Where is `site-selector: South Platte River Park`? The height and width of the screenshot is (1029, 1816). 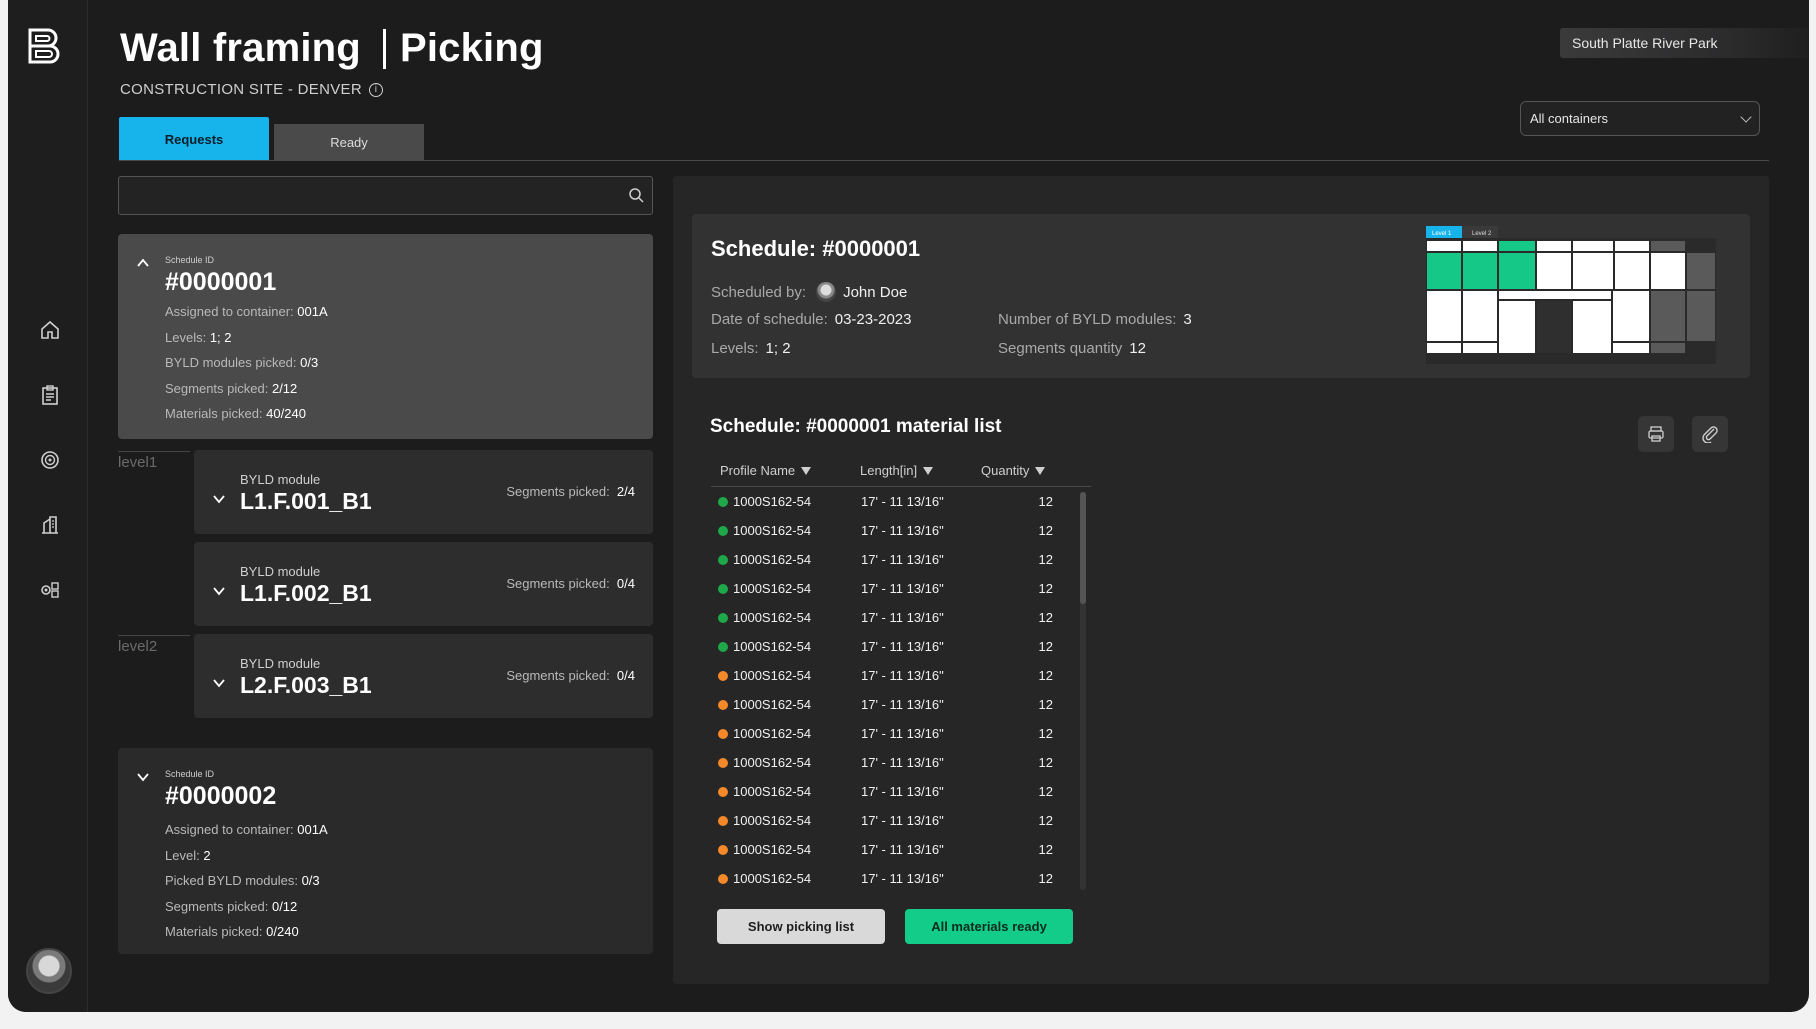
site-selector: South Platte River Park is located at coordinates (1684, 43).